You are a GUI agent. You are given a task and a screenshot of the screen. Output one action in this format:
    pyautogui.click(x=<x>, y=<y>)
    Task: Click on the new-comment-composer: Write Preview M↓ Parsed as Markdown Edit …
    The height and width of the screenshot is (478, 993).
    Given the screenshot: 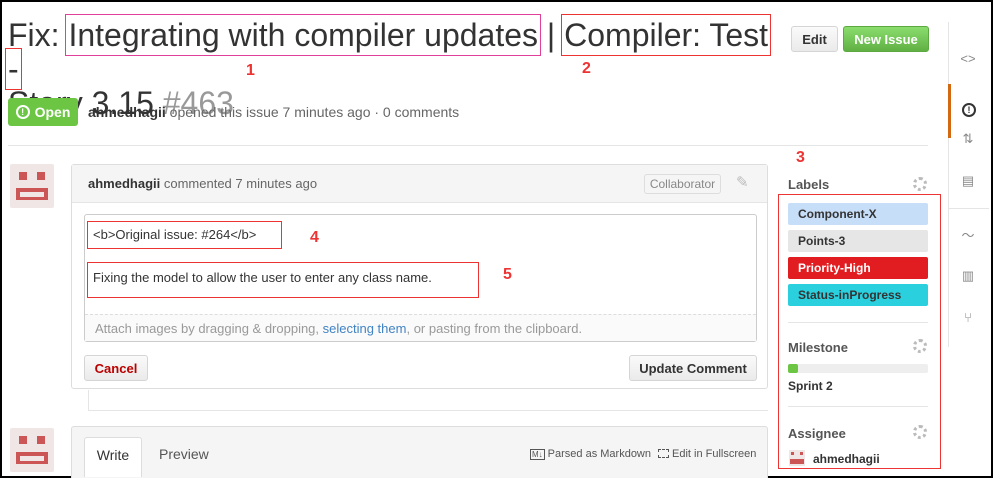 What is the action you would take?
    pyautogui.click(x=419, y=452)
    